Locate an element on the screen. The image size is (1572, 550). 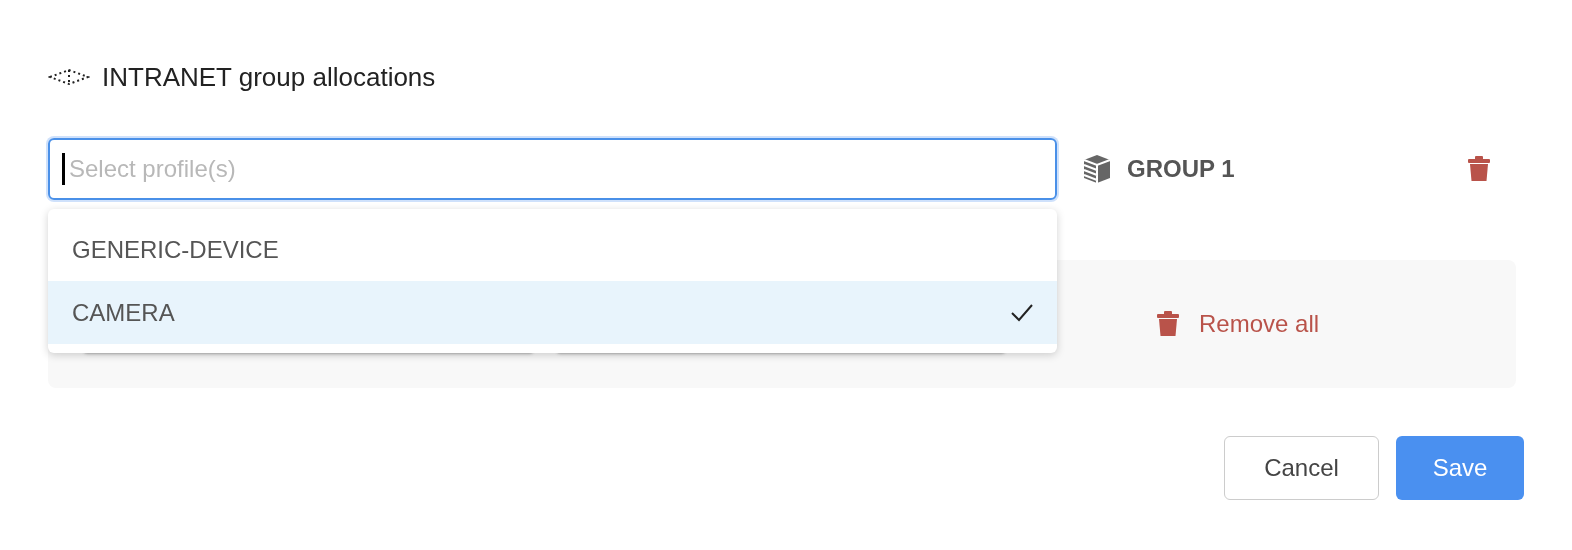
dropdown-option: CAMERA is located at coordinates (552, 312).